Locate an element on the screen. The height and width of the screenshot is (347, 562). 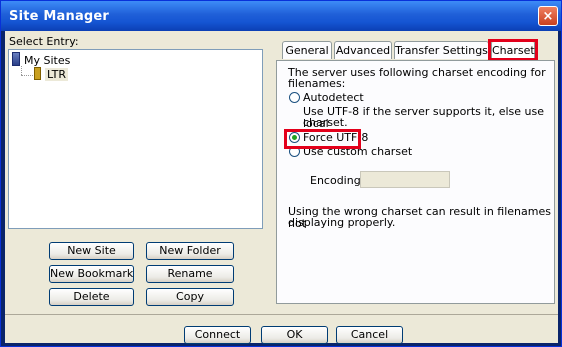
charset-tab-highlight is located at coordinates (513, 50).